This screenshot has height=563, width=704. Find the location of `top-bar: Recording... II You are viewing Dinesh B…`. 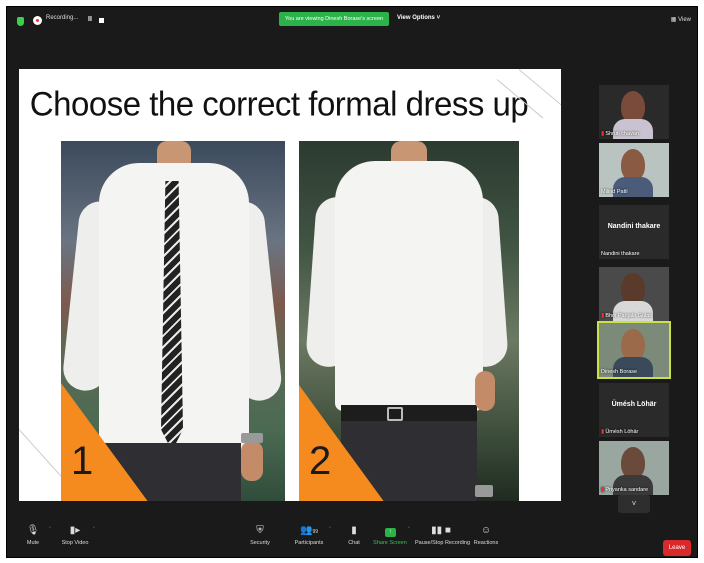

top-bar: Recording... II You are viewing Dinesh B… is located at coordinates (352, 21).